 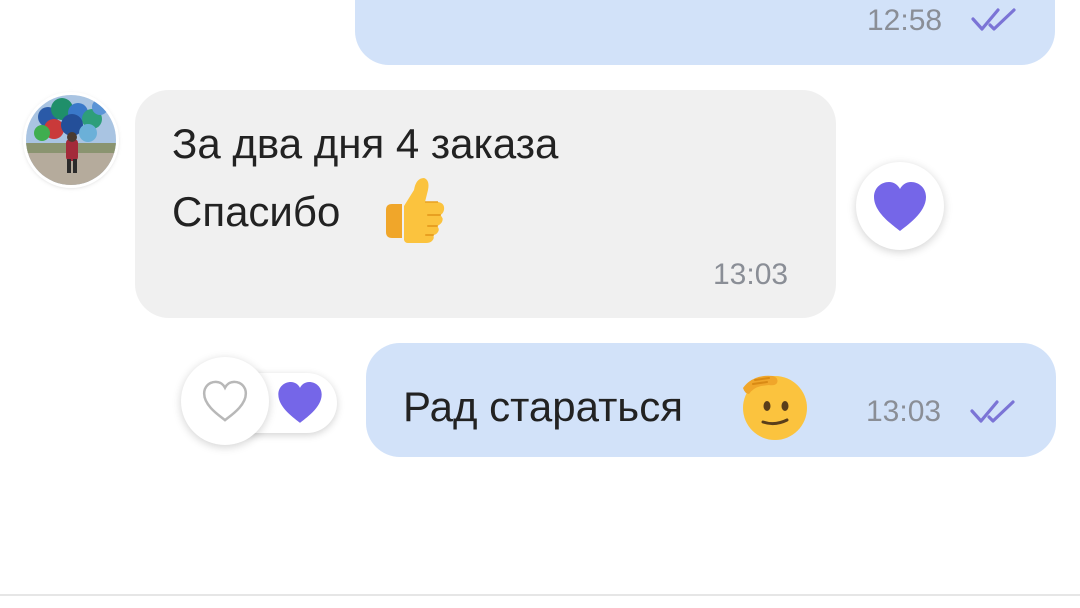 I want to click on heart-outline-icon, so click(x=225, y=401).